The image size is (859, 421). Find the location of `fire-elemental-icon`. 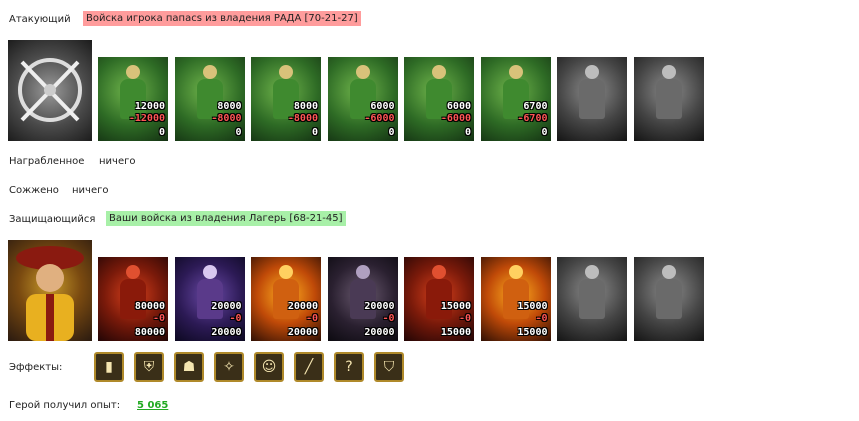

fire-elemental-icon is located at coordinates (286, 295).